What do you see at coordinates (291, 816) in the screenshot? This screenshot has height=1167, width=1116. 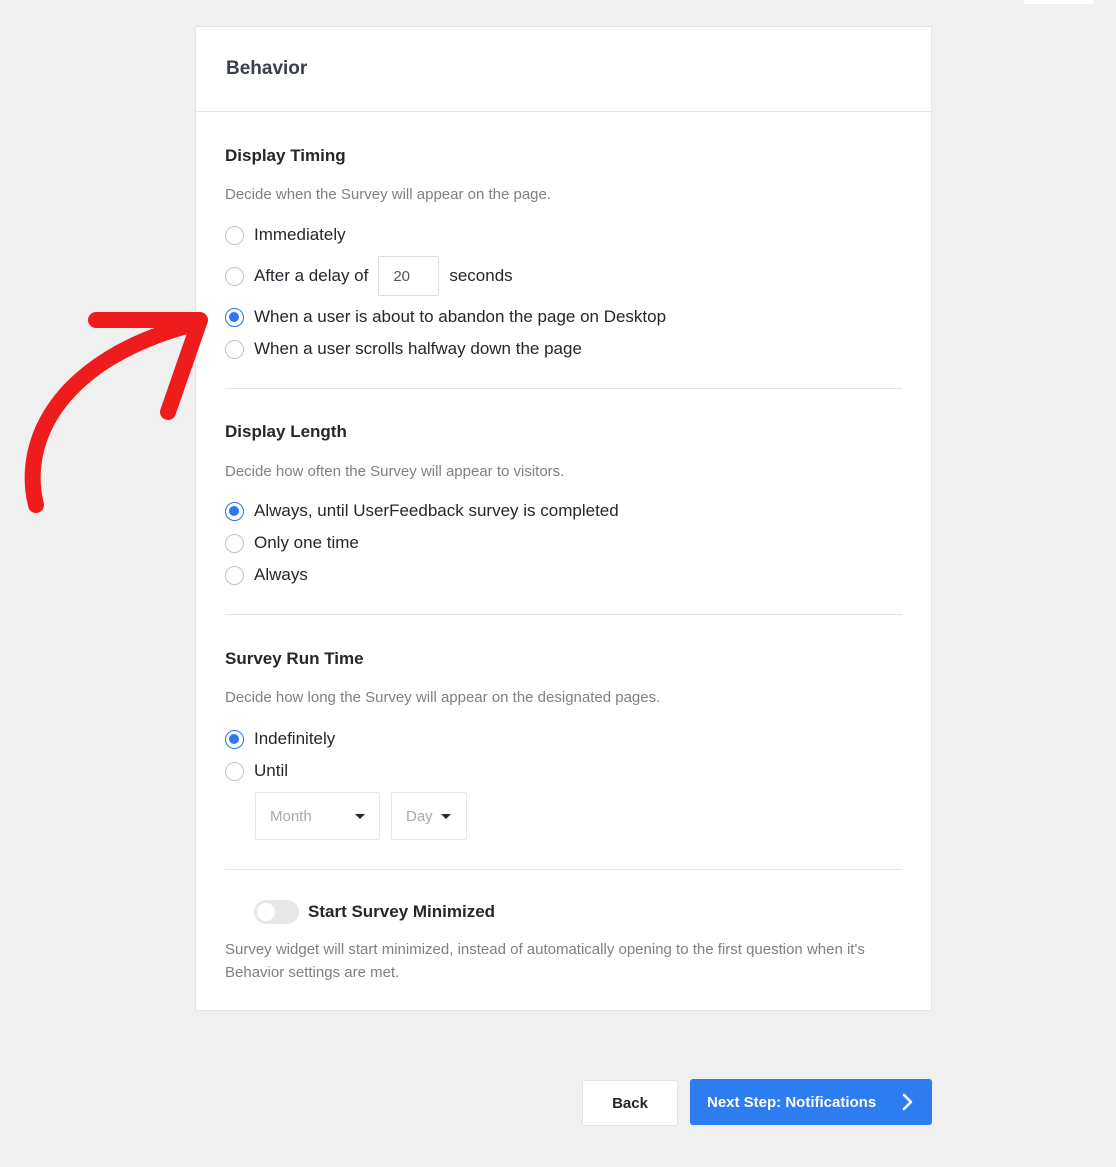 I see `month-select-value: Month` at bounding box center [291, 816].